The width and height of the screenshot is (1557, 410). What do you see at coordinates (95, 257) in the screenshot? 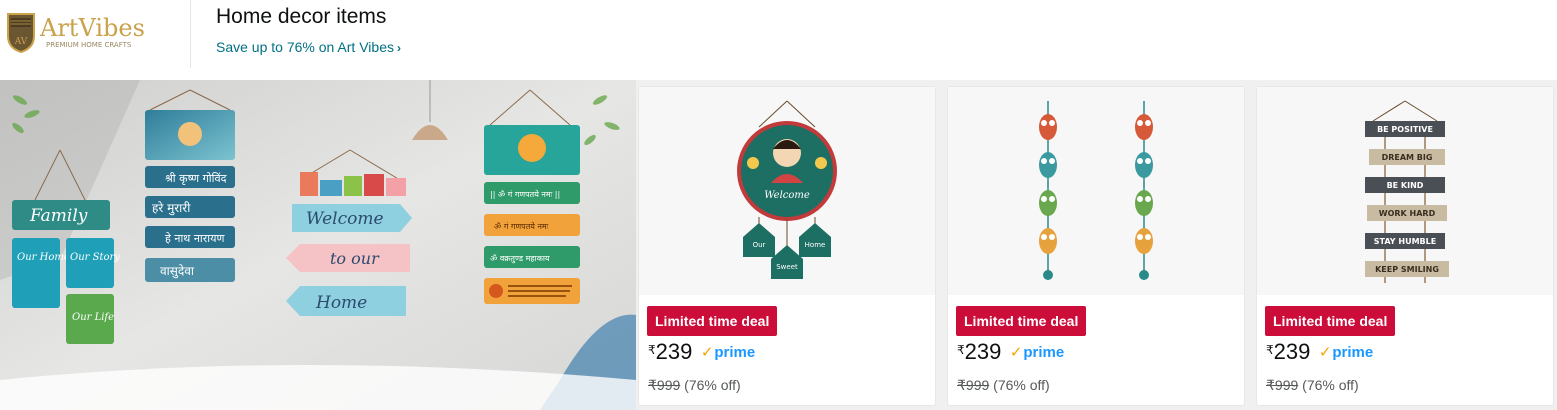
I see `sign-our-story: Our Story` at bounding box center [95, 257].